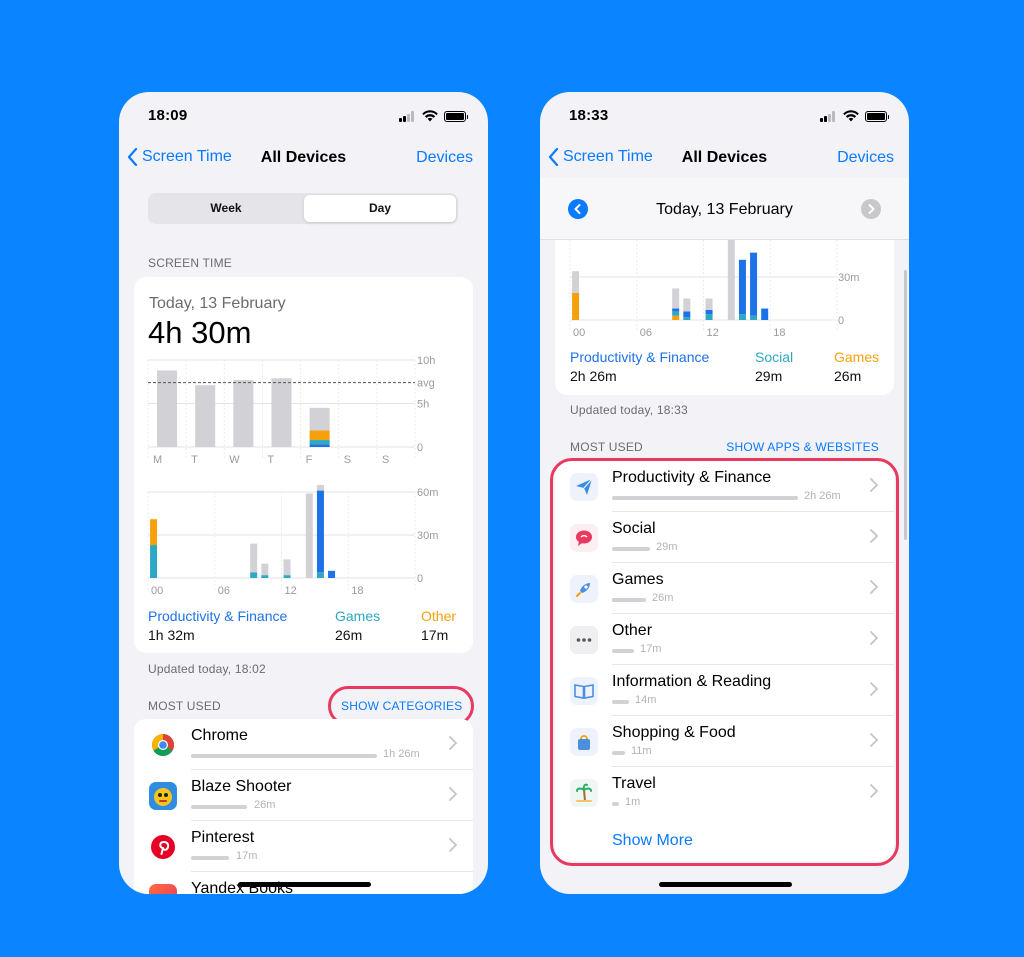 This screenshot has width=1024, height=957. What do you see at coordinates (265, 805) in the screenshot?
I see `usage-value: 26m` at bounding box center [265, 805].